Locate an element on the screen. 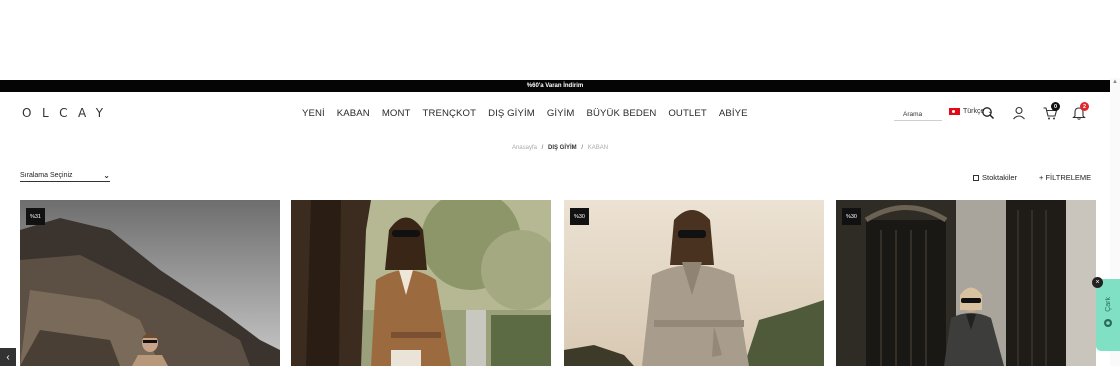 The image size is (1120, 366). search-icon is located at coordinates (988, 113).